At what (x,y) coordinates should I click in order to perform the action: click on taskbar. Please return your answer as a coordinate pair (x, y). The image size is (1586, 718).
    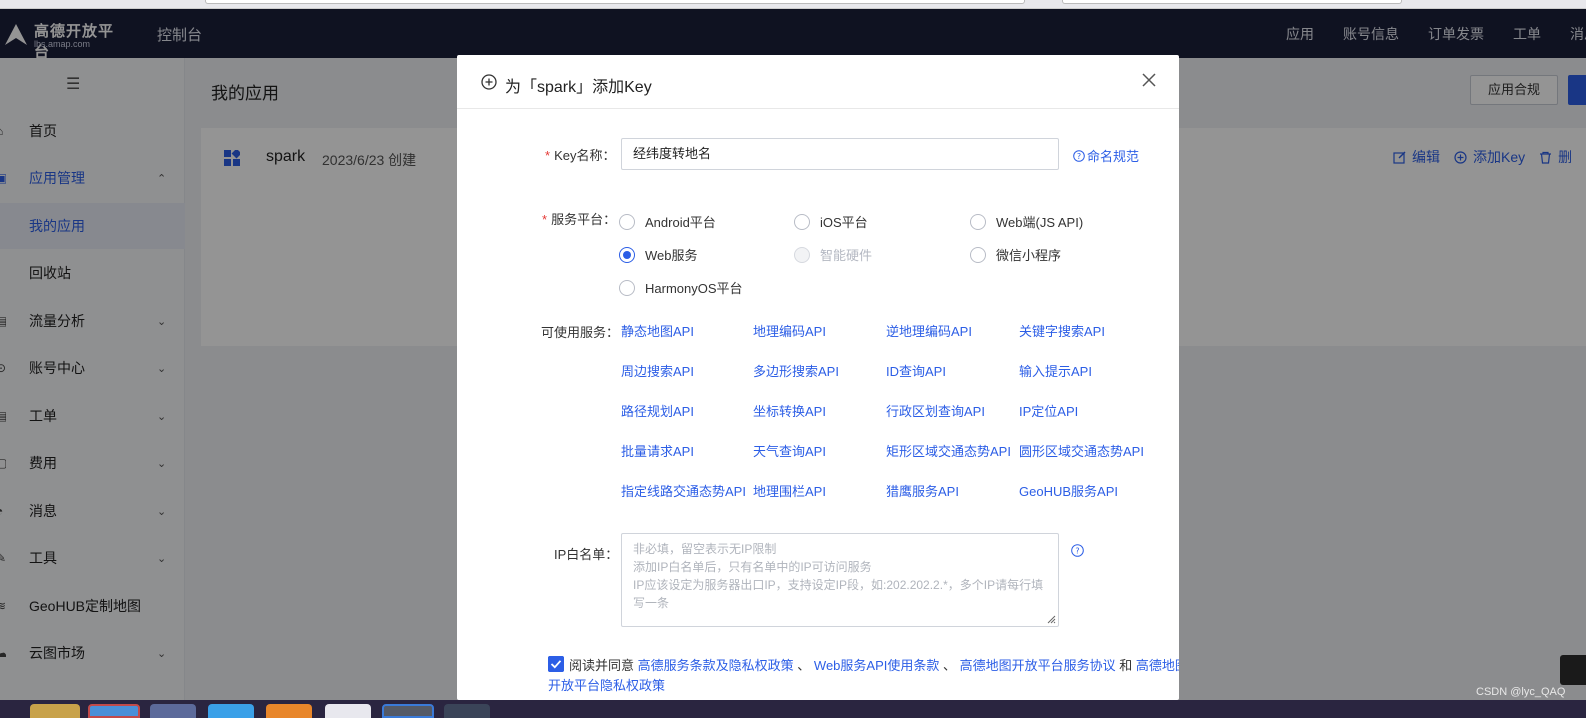
    Looking at the image, I should click on (793, 709).